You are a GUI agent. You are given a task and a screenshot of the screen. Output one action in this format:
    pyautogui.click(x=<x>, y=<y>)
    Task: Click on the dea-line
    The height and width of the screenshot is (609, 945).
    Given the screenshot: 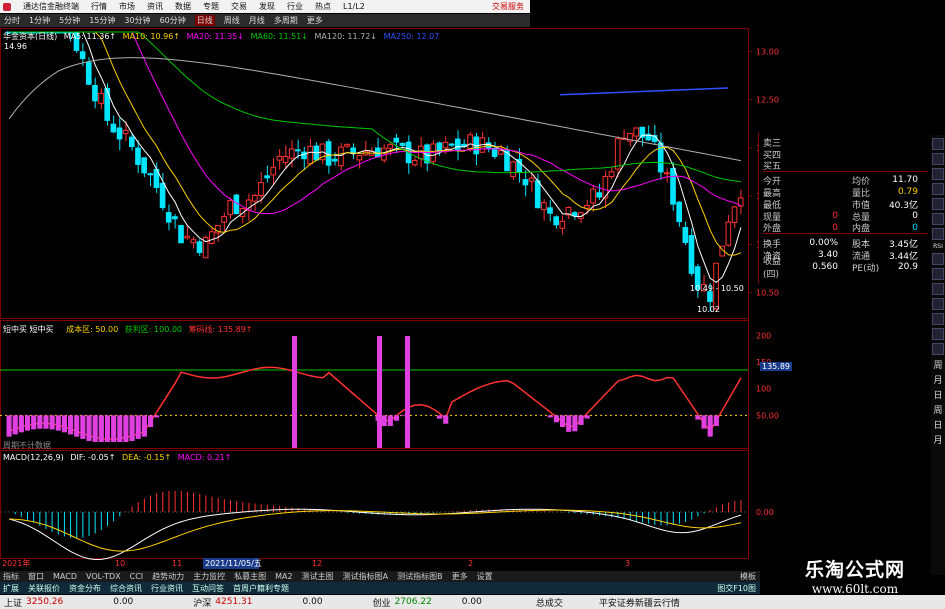 What is the action you would take?
    pyautogui.click(x=375, y=530)
    